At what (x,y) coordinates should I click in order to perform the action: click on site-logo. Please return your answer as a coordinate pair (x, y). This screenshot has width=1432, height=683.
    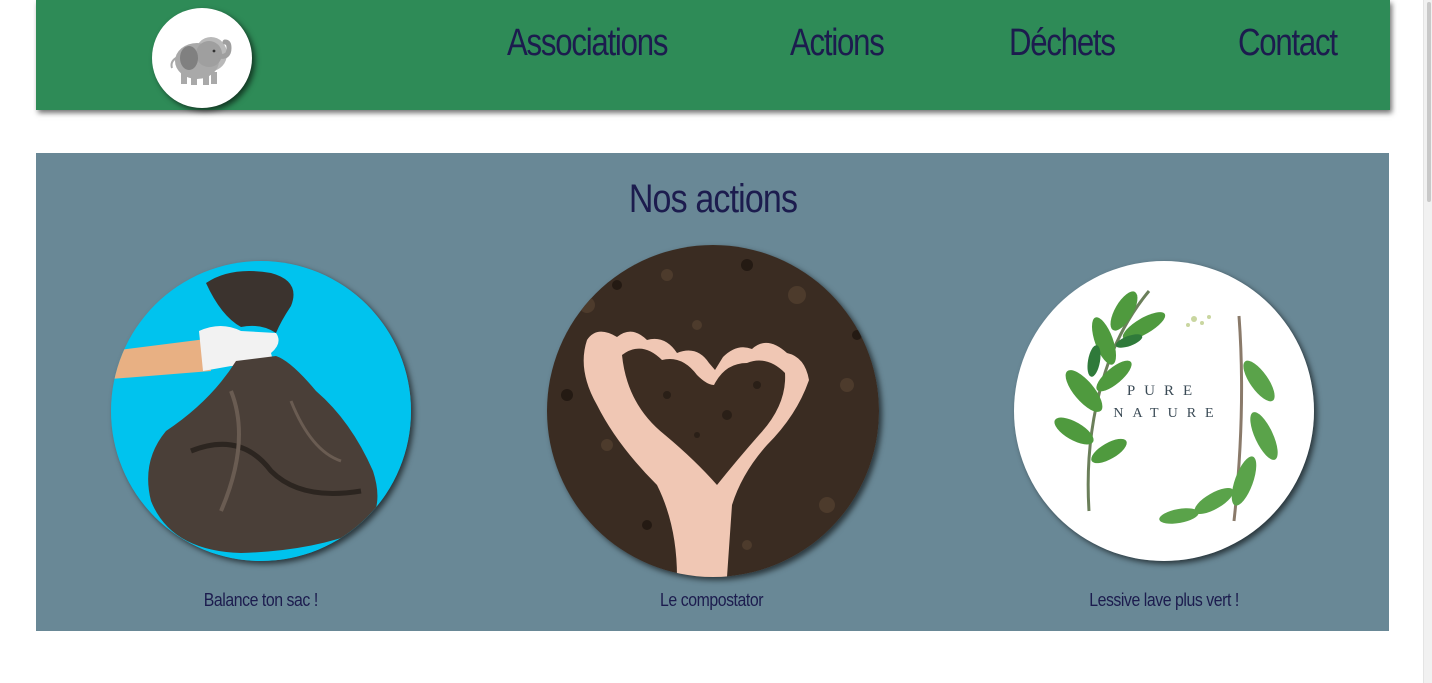
    Looking at the image, I should click on (202, 58).